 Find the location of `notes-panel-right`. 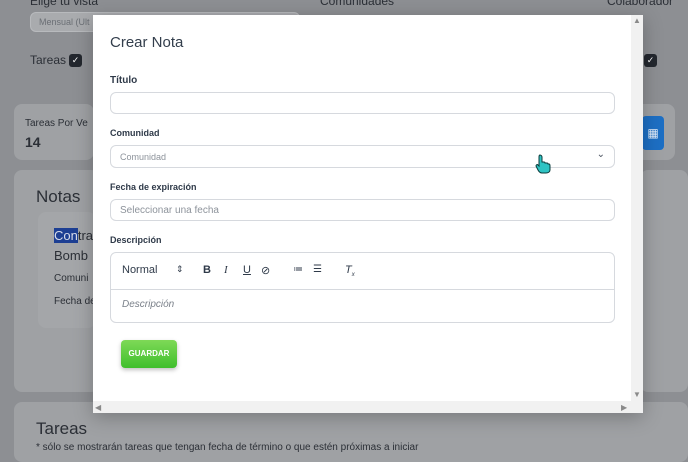

notes-panel-right is located at coordinates (664, 281).